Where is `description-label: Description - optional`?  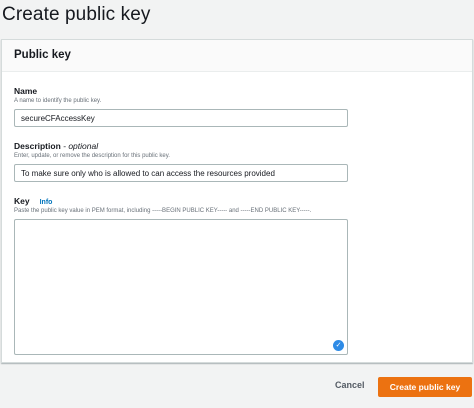 description-label: Description - optional is located at coordinates (56, 146).